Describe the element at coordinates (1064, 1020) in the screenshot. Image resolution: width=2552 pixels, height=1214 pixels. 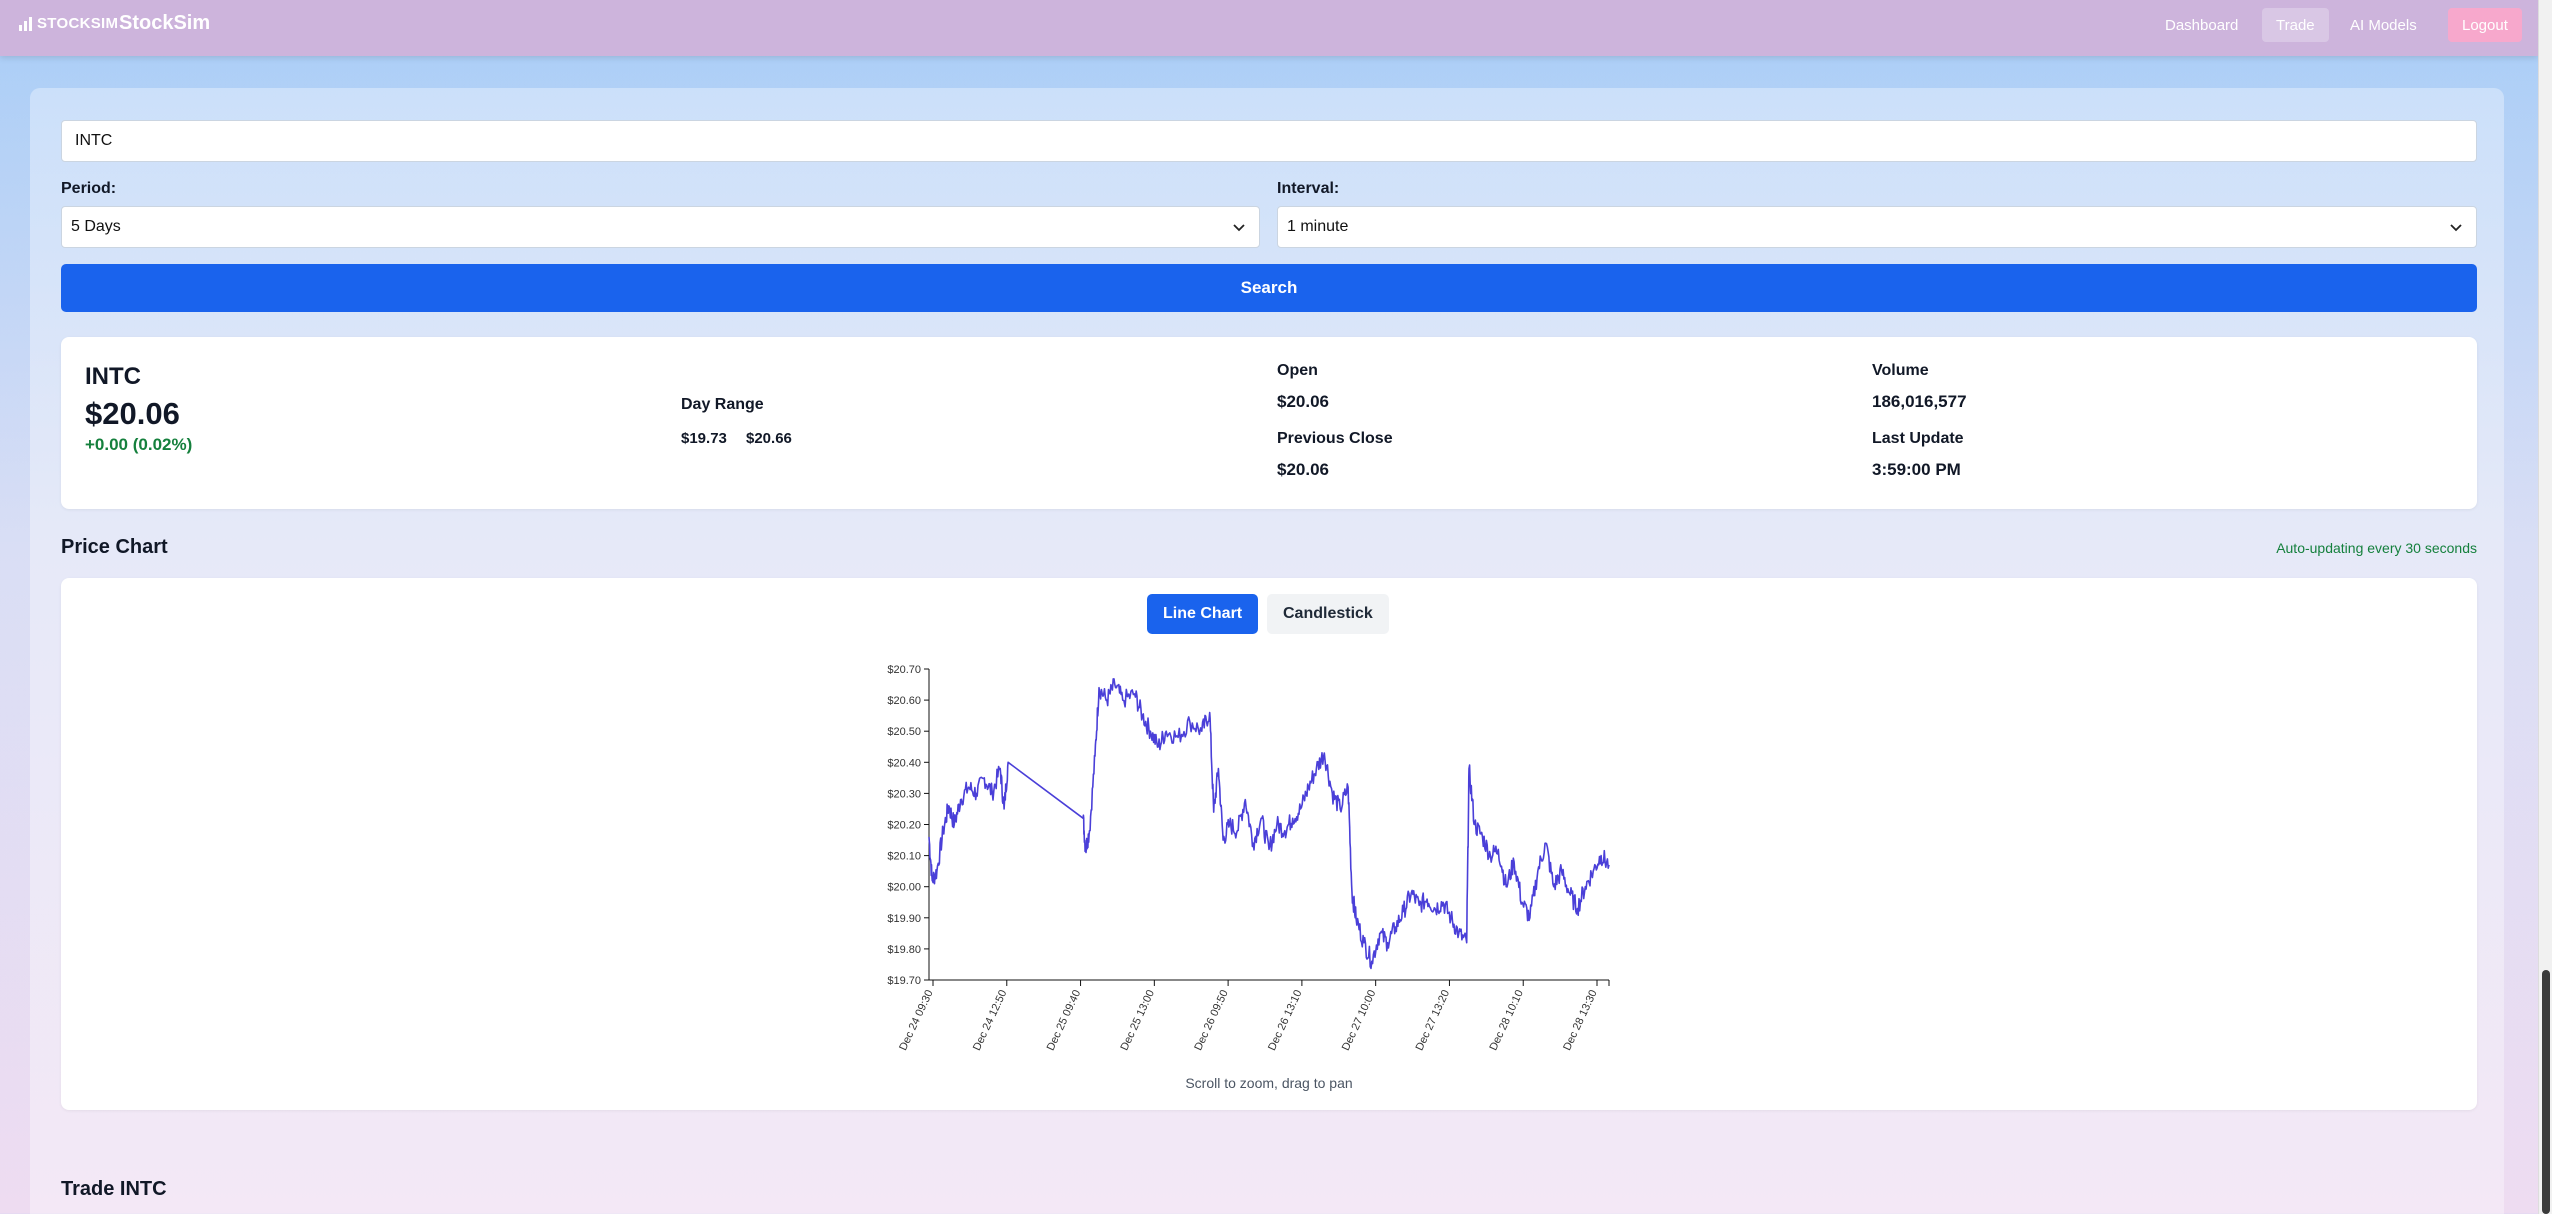
I see `x-tick-label: Dec 25 09:40` at that location.